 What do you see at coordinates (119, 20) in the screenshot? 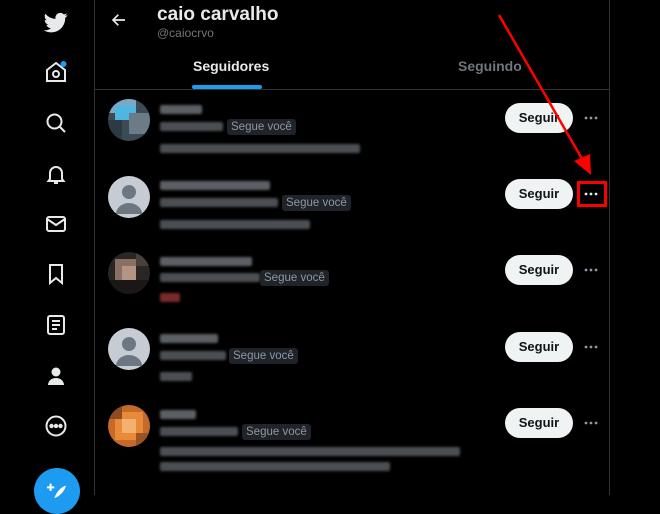
I see `back-arrow-icon` at bounding box center [119, 20].